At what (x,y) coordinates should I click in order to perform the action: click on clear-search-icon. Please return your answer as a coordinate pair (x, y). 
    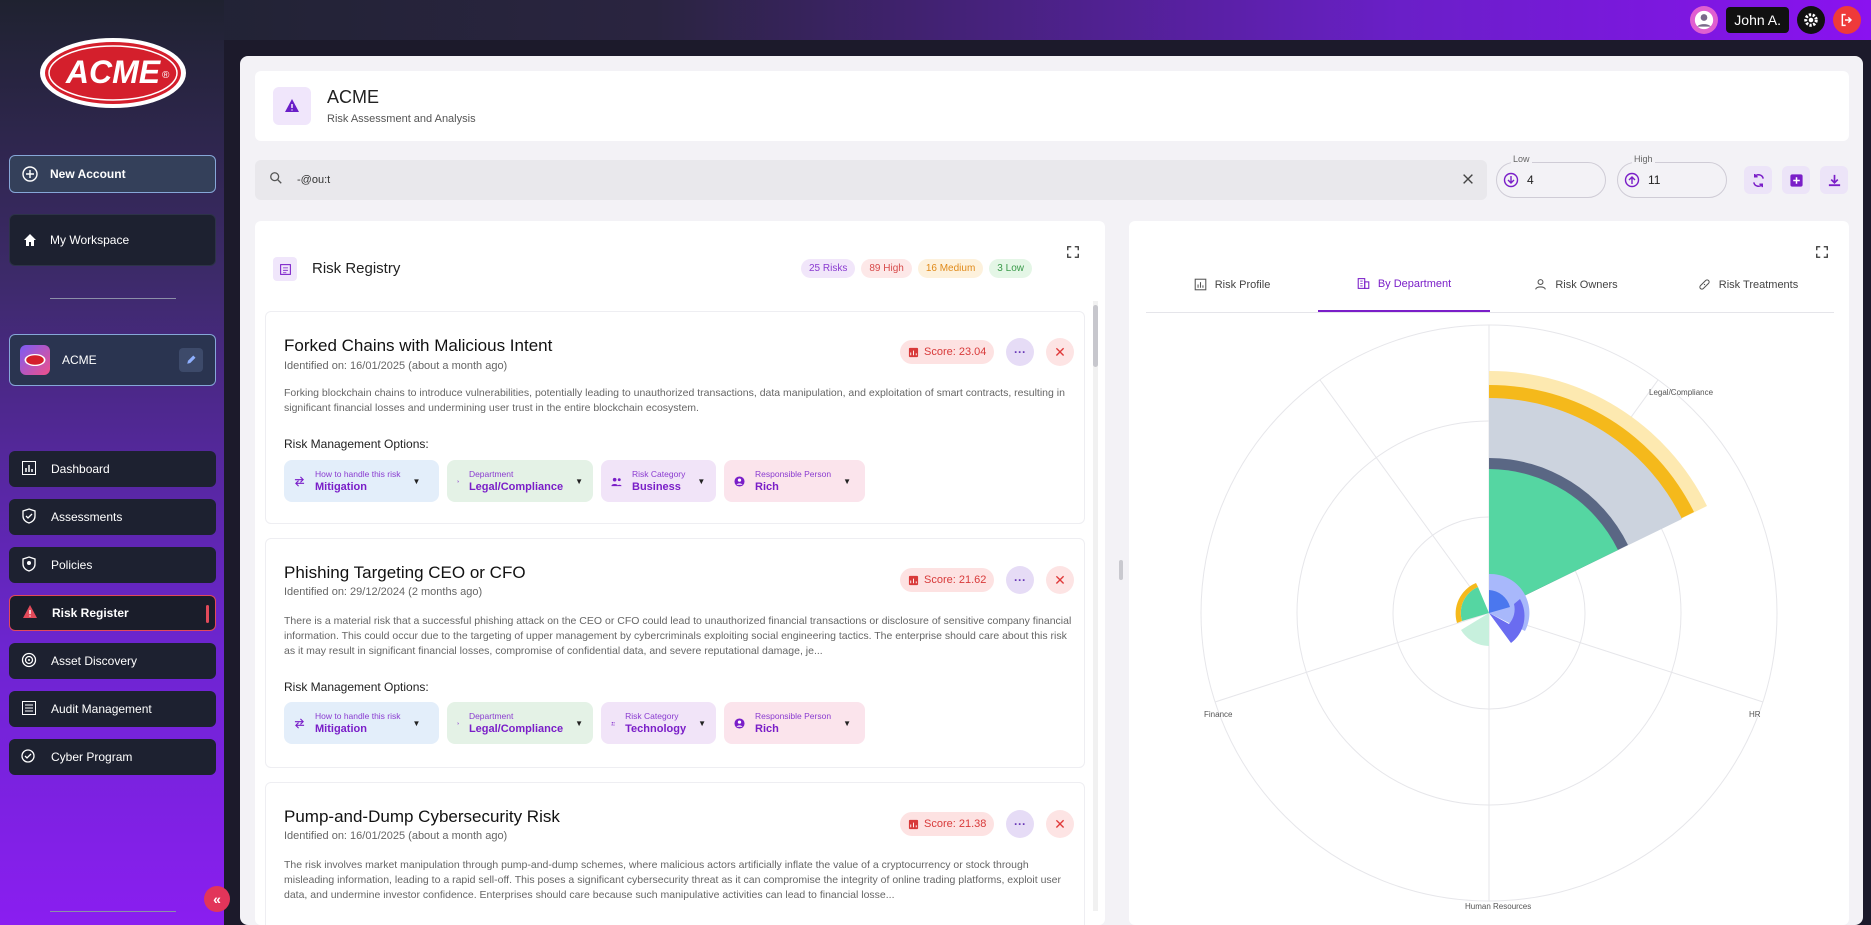
    Looking at the image, I should click on (1468, 181).